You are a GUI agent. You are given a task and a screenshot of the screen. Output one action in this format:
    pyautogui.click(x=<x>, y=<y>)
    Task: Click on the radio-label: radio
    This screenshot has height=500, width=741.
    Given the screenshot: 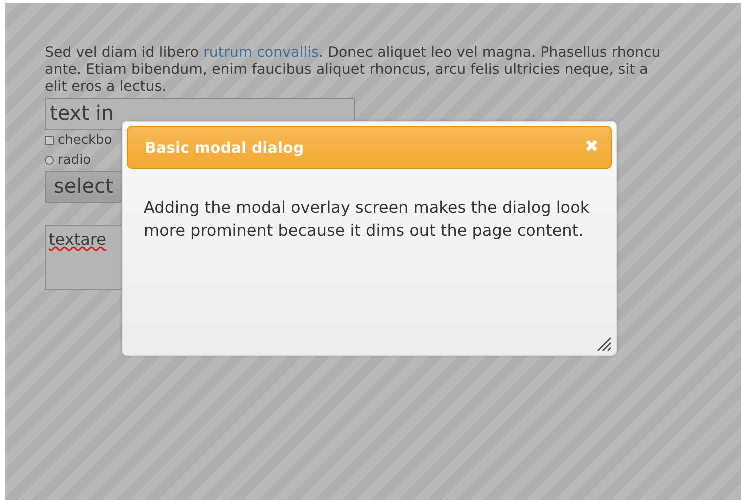 What is the action you would take?
    pyautogui.click(x=75, y=160)
    